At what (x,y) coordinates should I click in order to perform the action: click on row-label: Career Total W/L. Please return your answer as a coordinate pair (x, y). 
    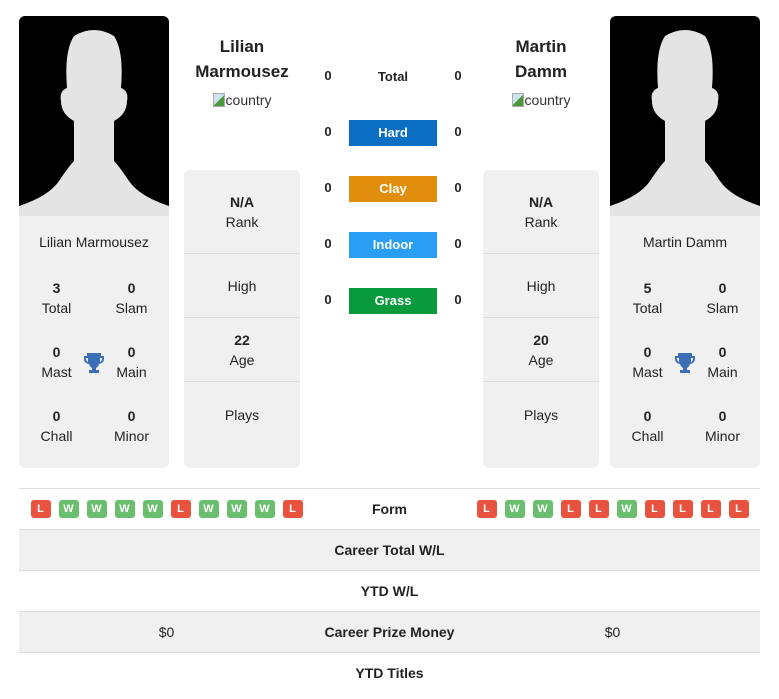
    Looking at the image, I should click on (389, 550).